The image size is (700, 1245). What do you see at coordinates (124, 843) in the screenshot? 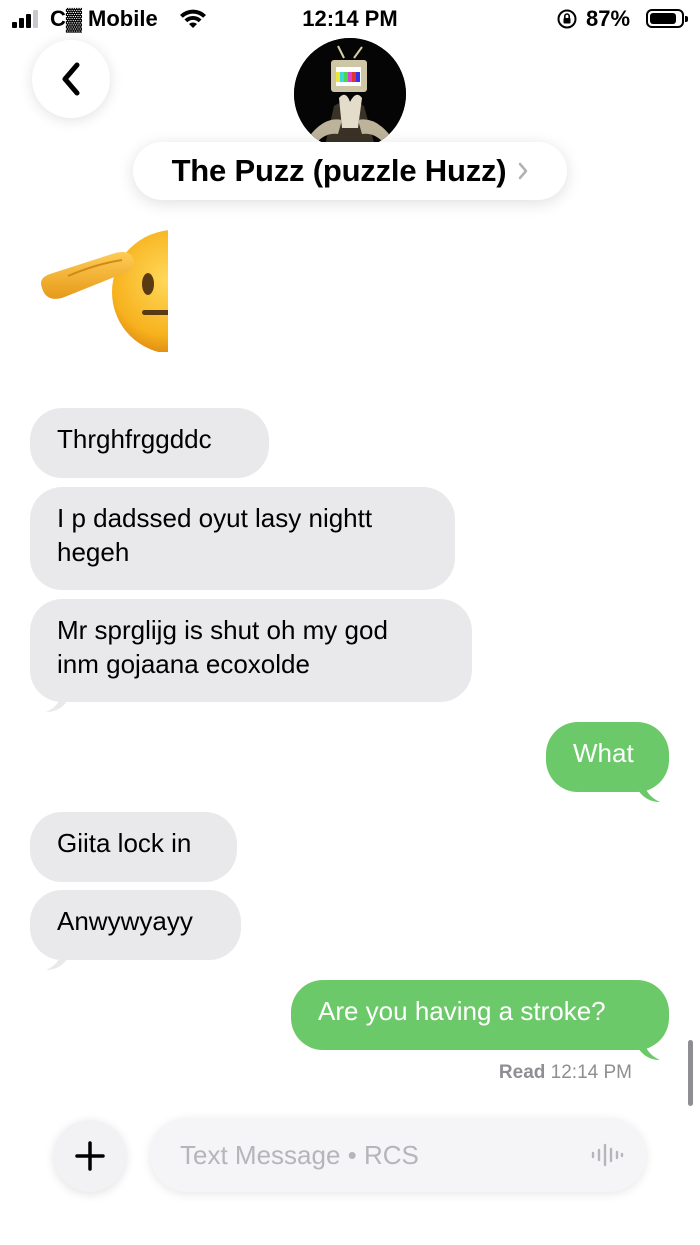
I see `message-text: Giita lock in` at bounding box center [124, 843].